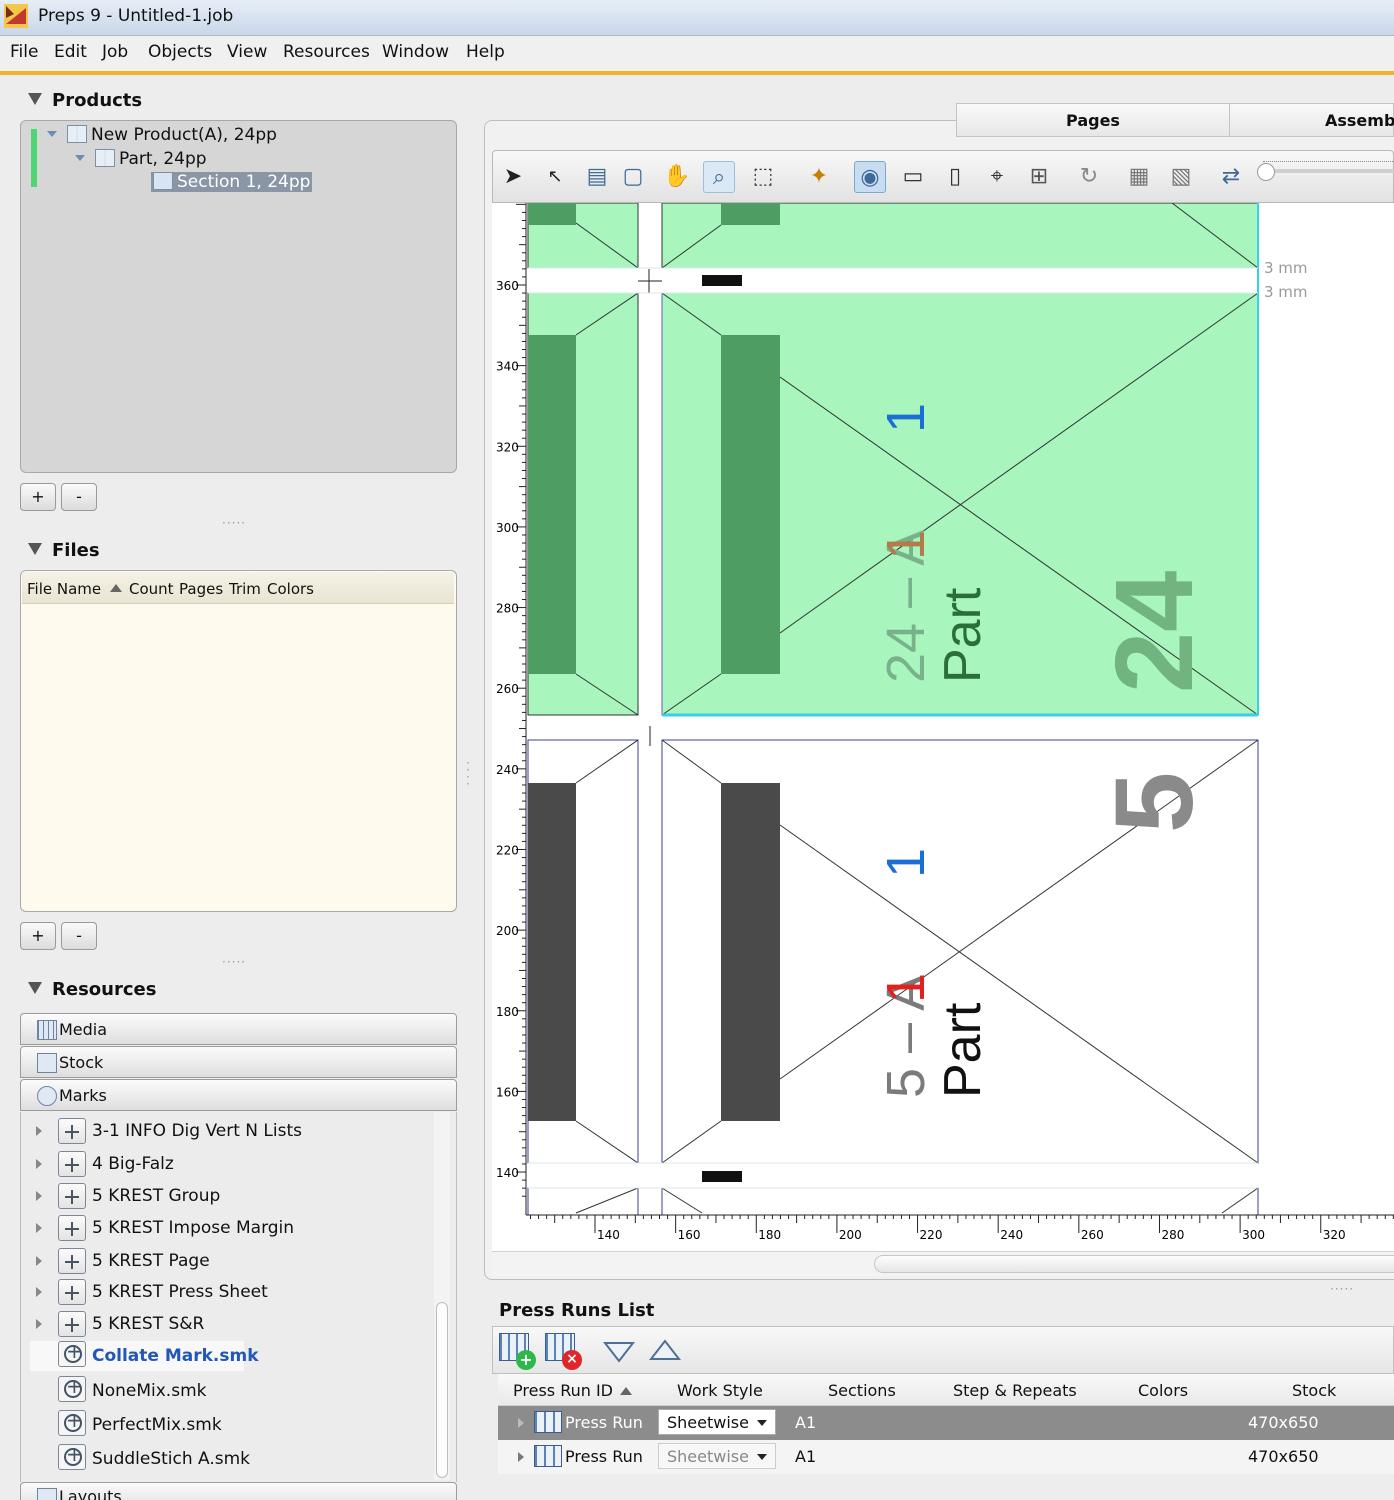 The image size is (1394, 1500). I want to click on products-heading: Products, so click(97, 100).